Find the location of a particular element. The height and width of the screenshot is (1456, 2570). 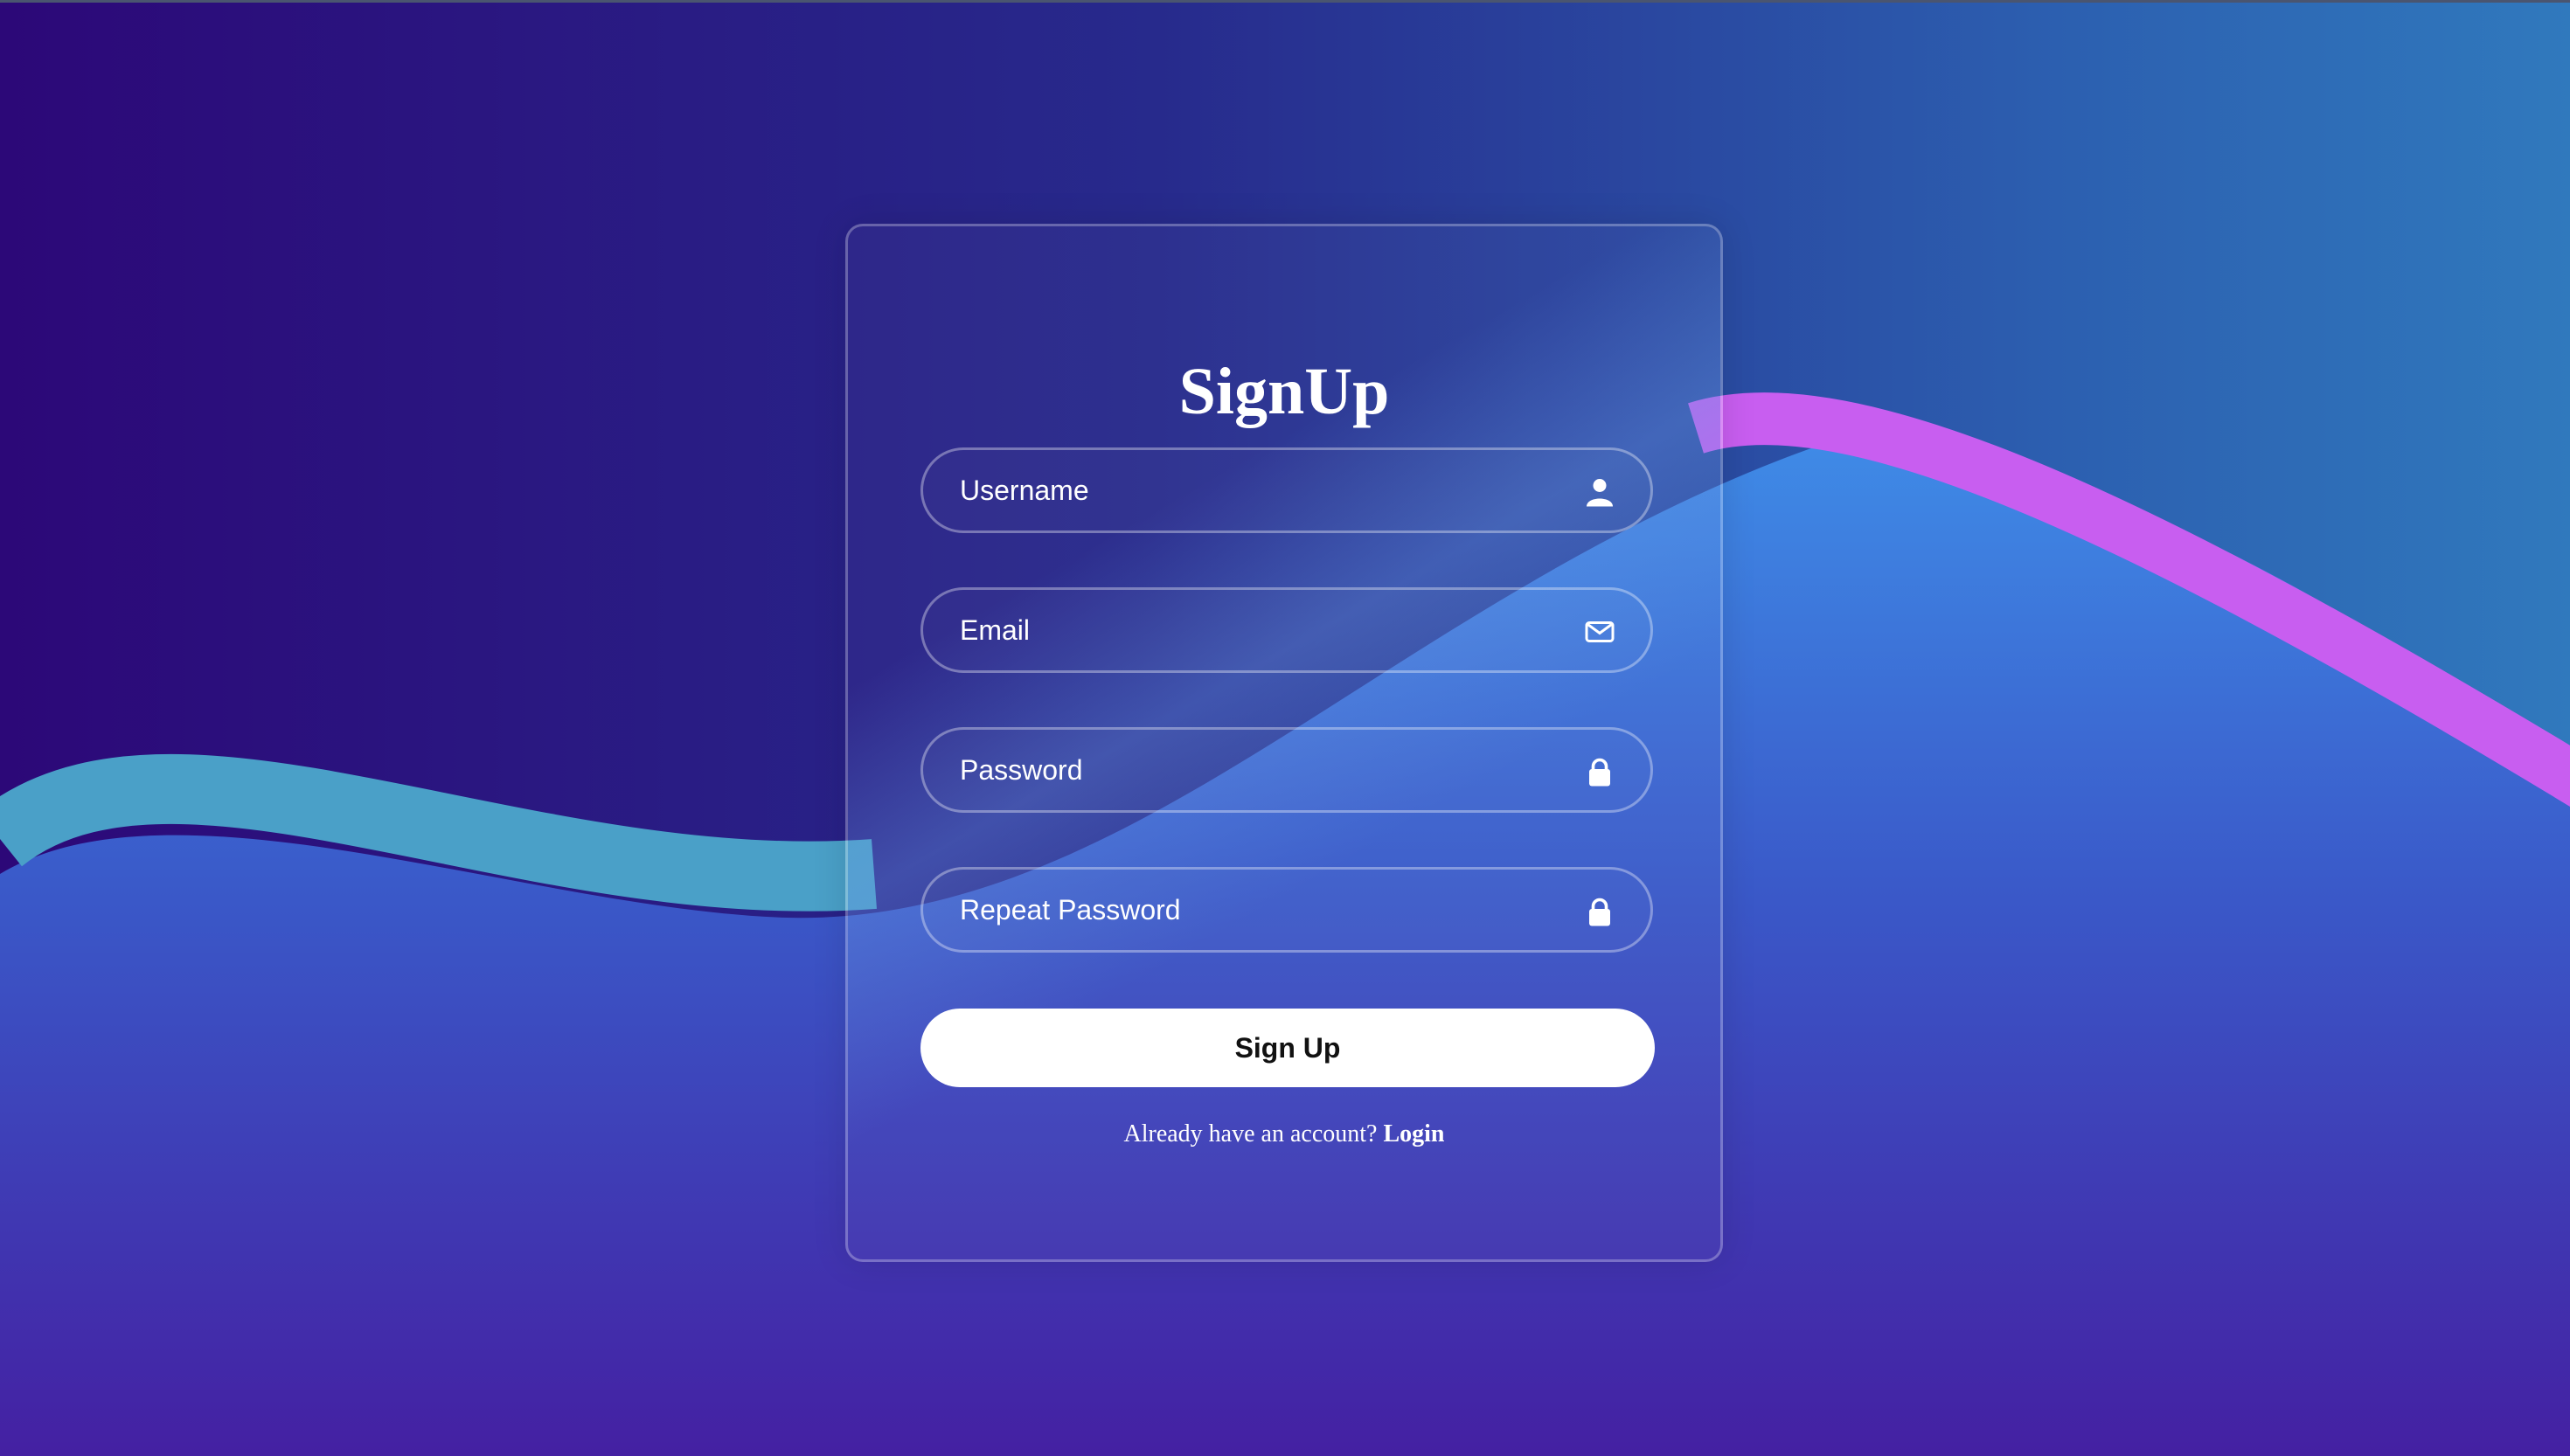

repeat-password-input is located at coordinates (1286, 910).